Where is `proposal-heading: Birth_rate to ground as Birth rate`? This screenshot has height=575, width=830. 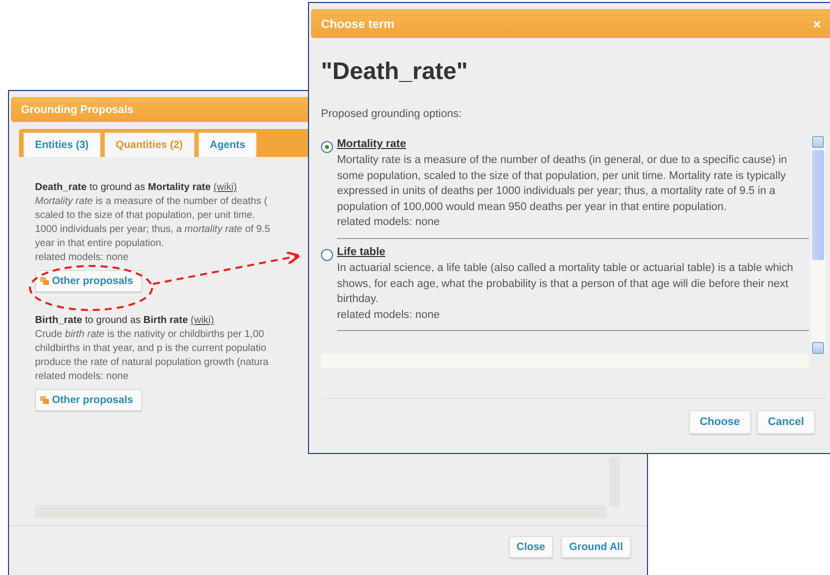
proposal-heading: Birth_rate to ground as Birth rate is located at coordinates (111, 320).